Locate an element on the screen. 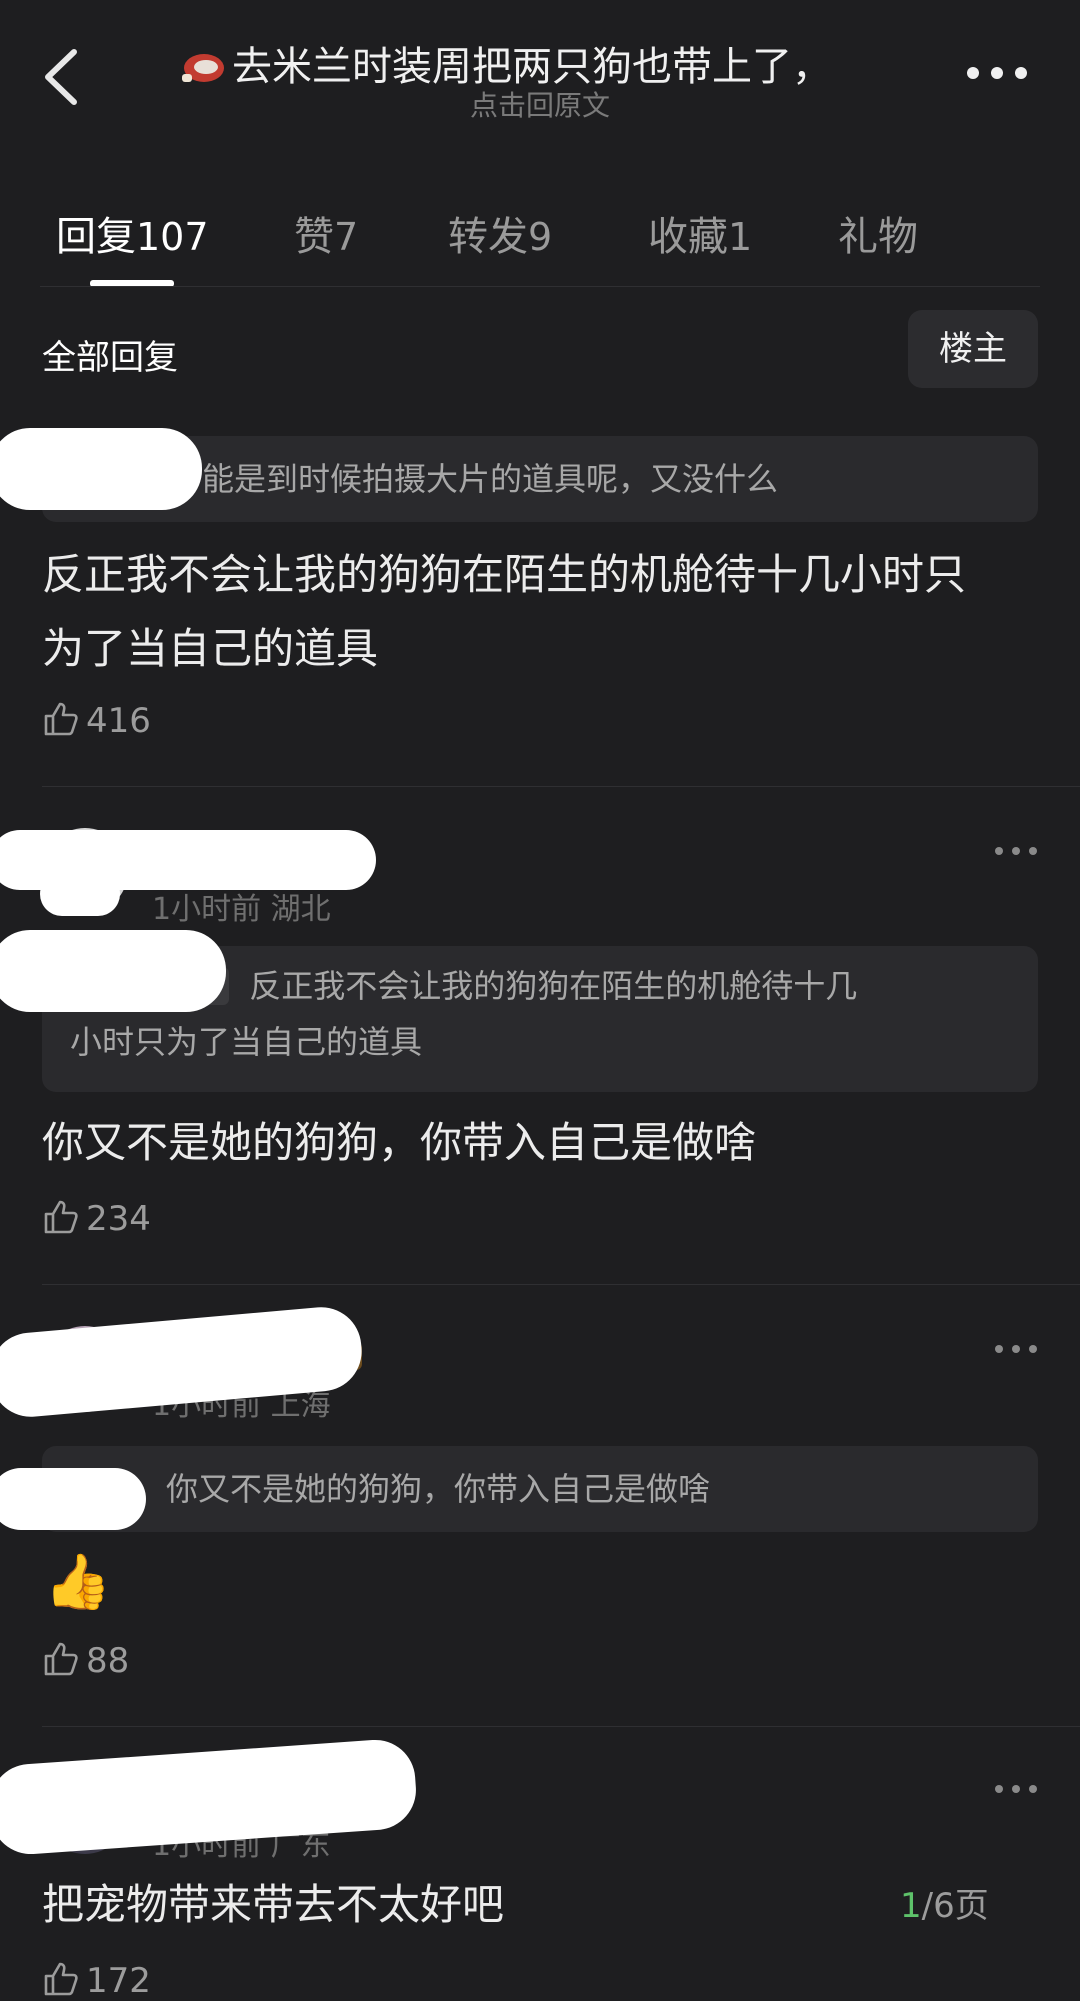 This screenshot has height=2001, width=1080. tab-likes: 赞7 is located at coordinates (326, 233).